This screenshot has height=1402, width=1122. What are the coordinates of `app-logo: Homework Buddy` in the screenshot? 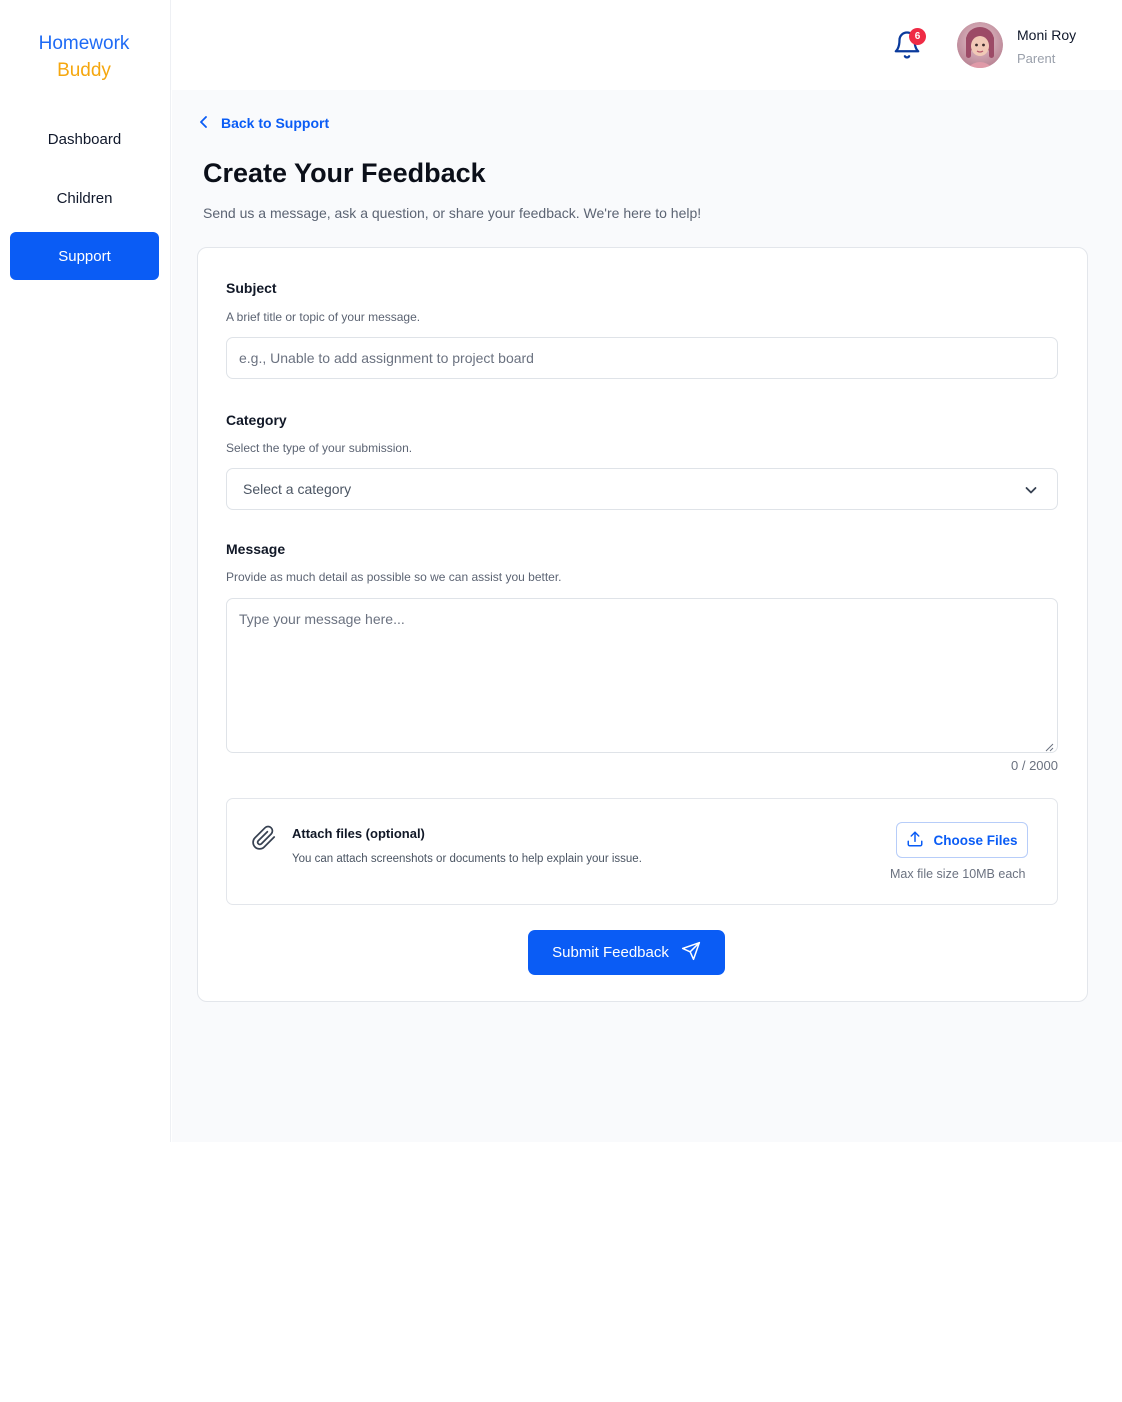 It's located at (84, 57).